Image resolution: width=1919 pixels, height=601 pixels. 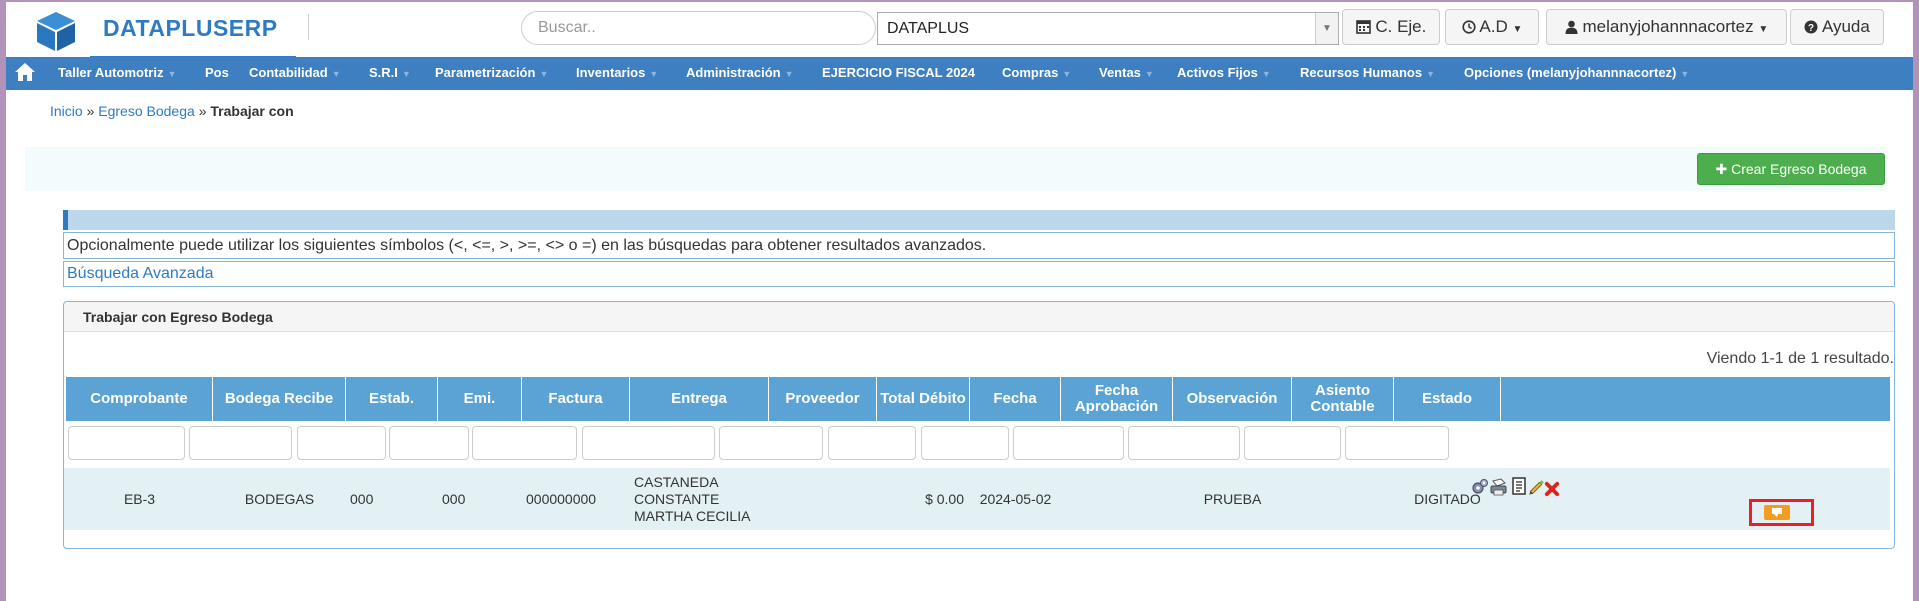 What do you see at coordinates (617, 73) in the screenshot?
I see `nav-inventarios: Inventarios ▼` at bounding box center [617, 73].